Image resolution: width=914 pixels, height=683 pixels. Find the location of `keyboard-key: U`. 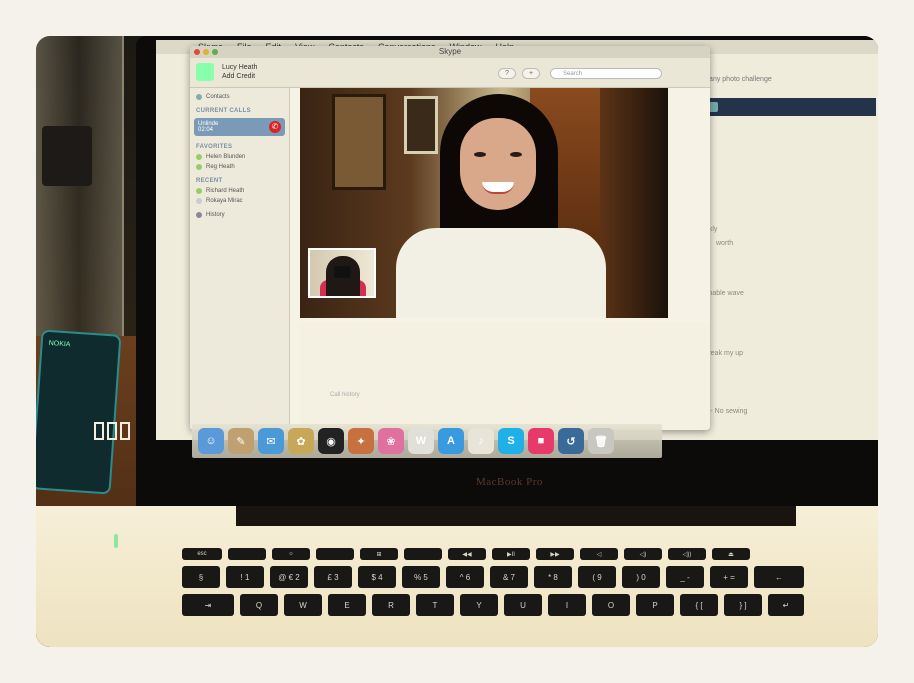

keyboard-key: U is located at coordinates (523, 605).